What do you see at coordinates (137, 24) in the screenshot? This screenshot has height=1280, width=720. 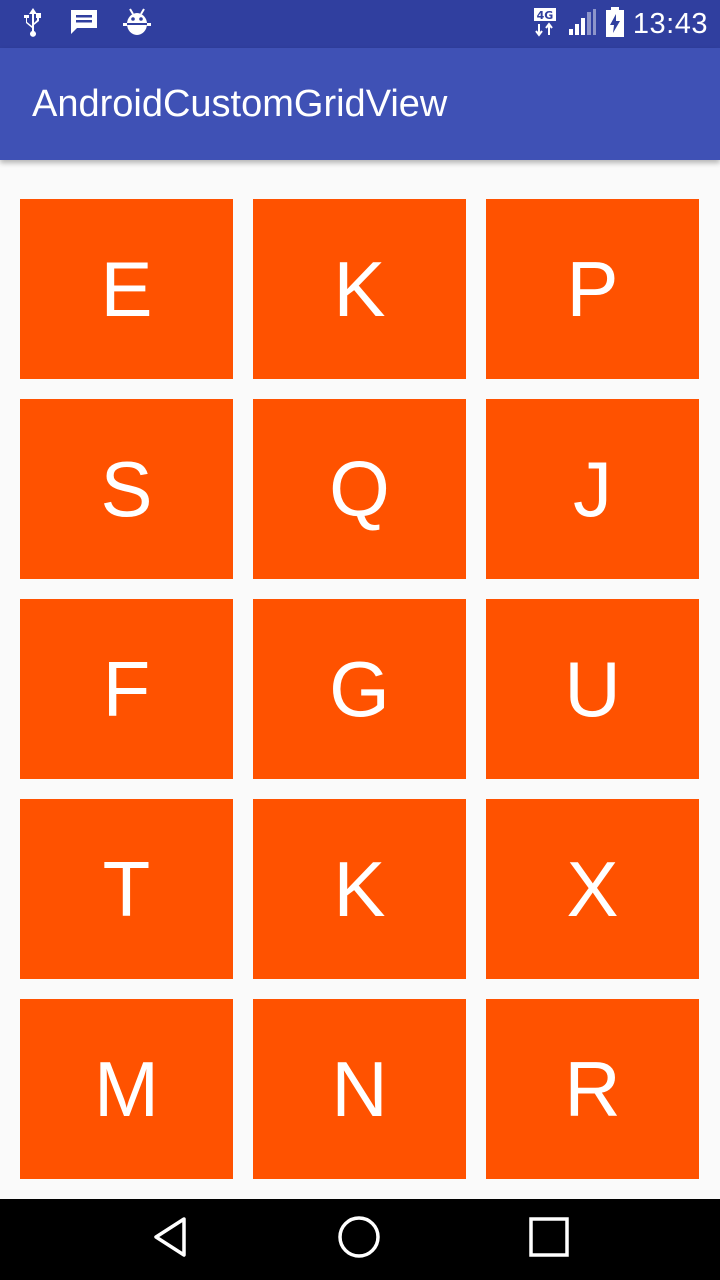 I see `android-debug-icon` at bounding box center [137, 24].